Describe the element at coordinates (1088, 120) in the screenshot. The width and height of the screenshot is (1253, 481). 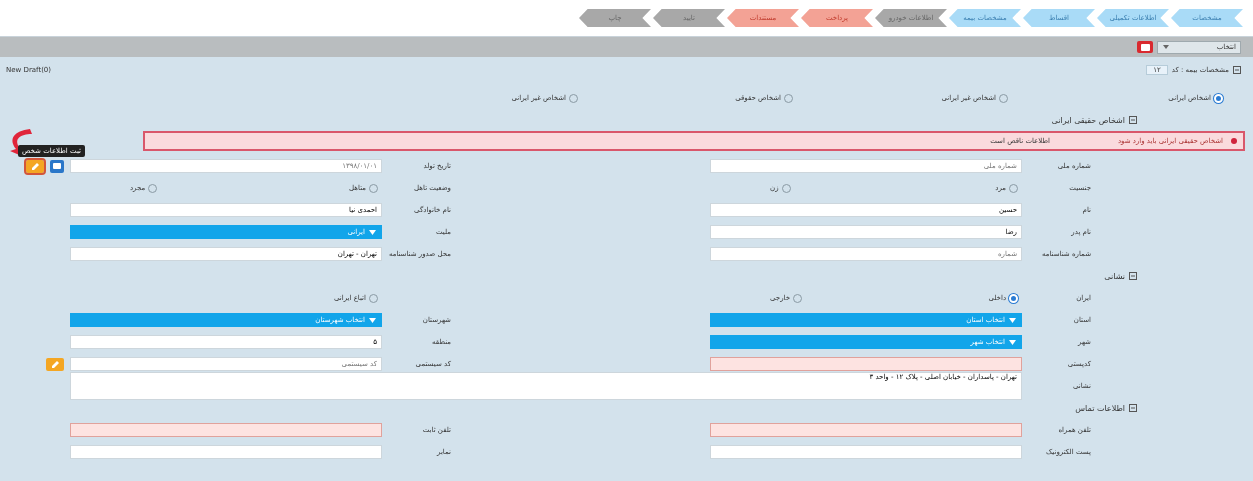
I see `section-title: اشخاص حقیقی ایرانی` at that location.